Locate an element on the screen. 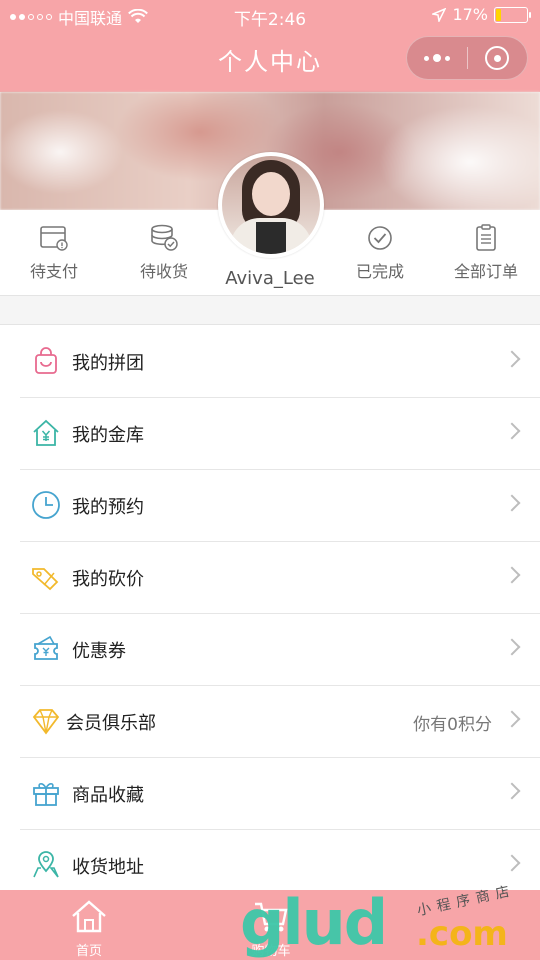 This screenshot has width=540, height=960. menu-label: 我的金库 is located at coordinates (108, 435).